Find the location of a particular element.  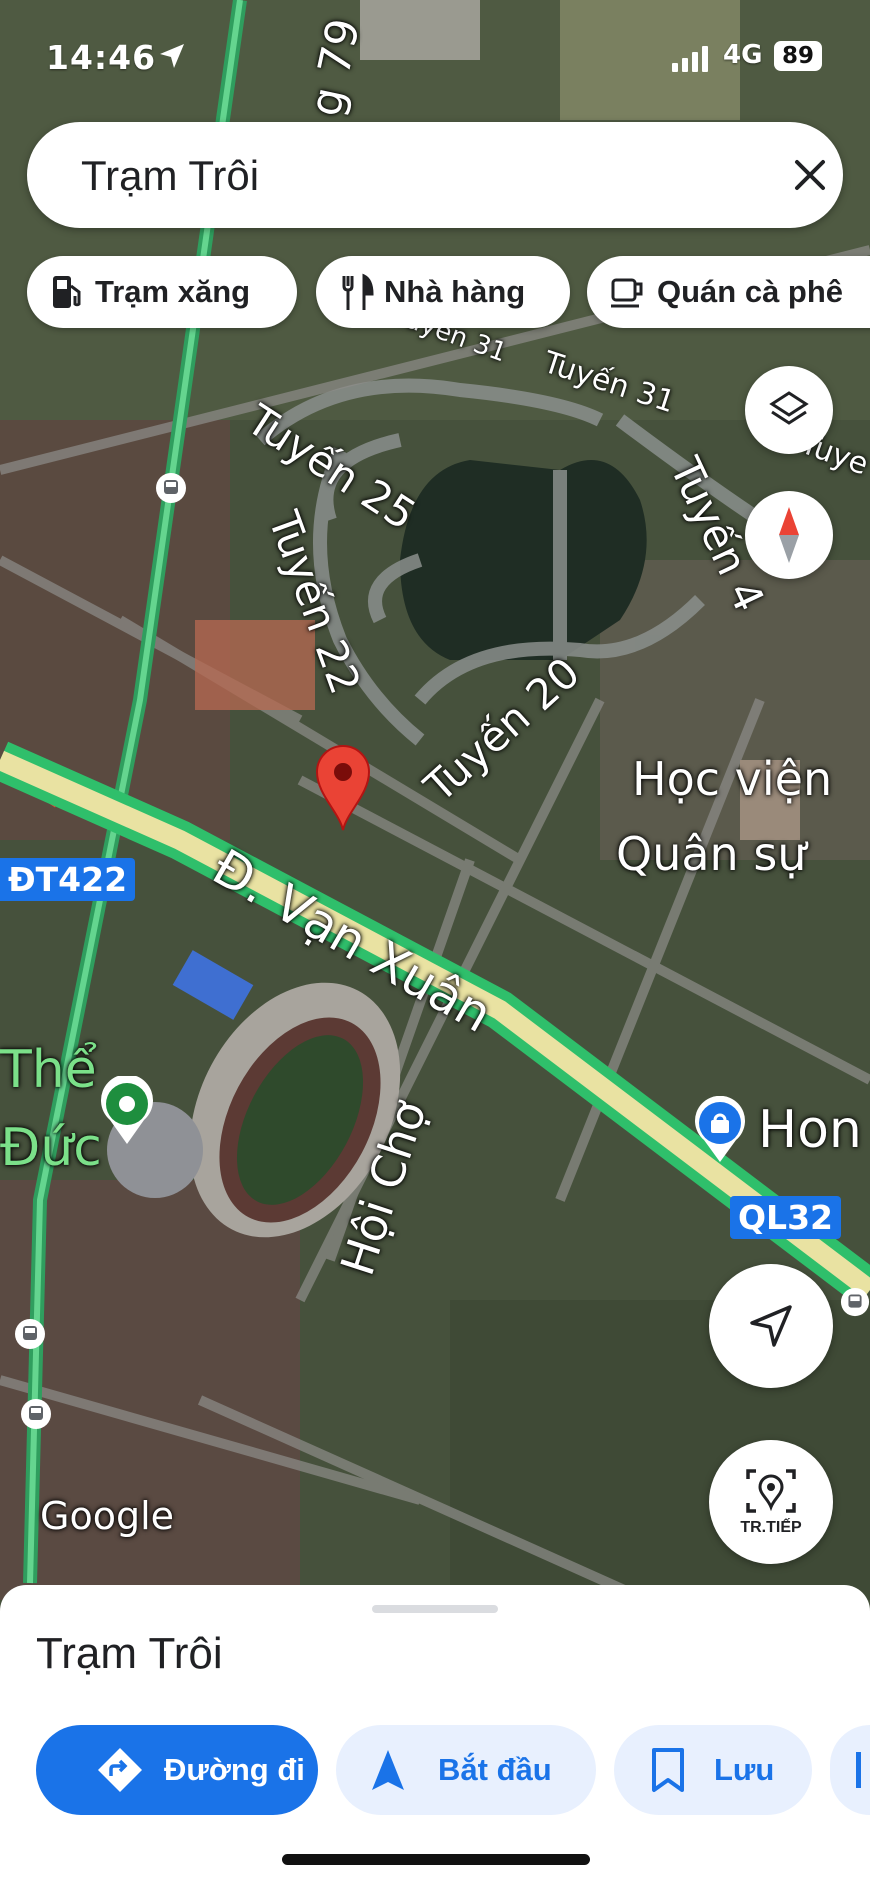

chip-label: Nhà hàng is located at coordinates (455, 291).